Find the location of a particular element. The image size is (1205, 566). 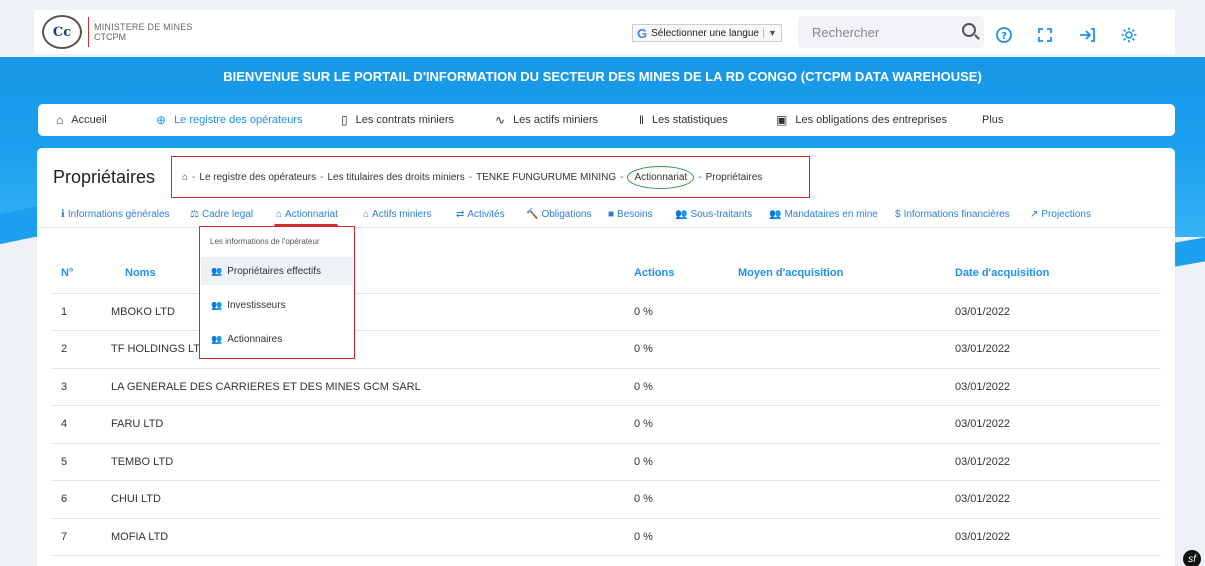

tab-mandataires: 👥 Mandataires en mine is located at coordinates (823, 214).